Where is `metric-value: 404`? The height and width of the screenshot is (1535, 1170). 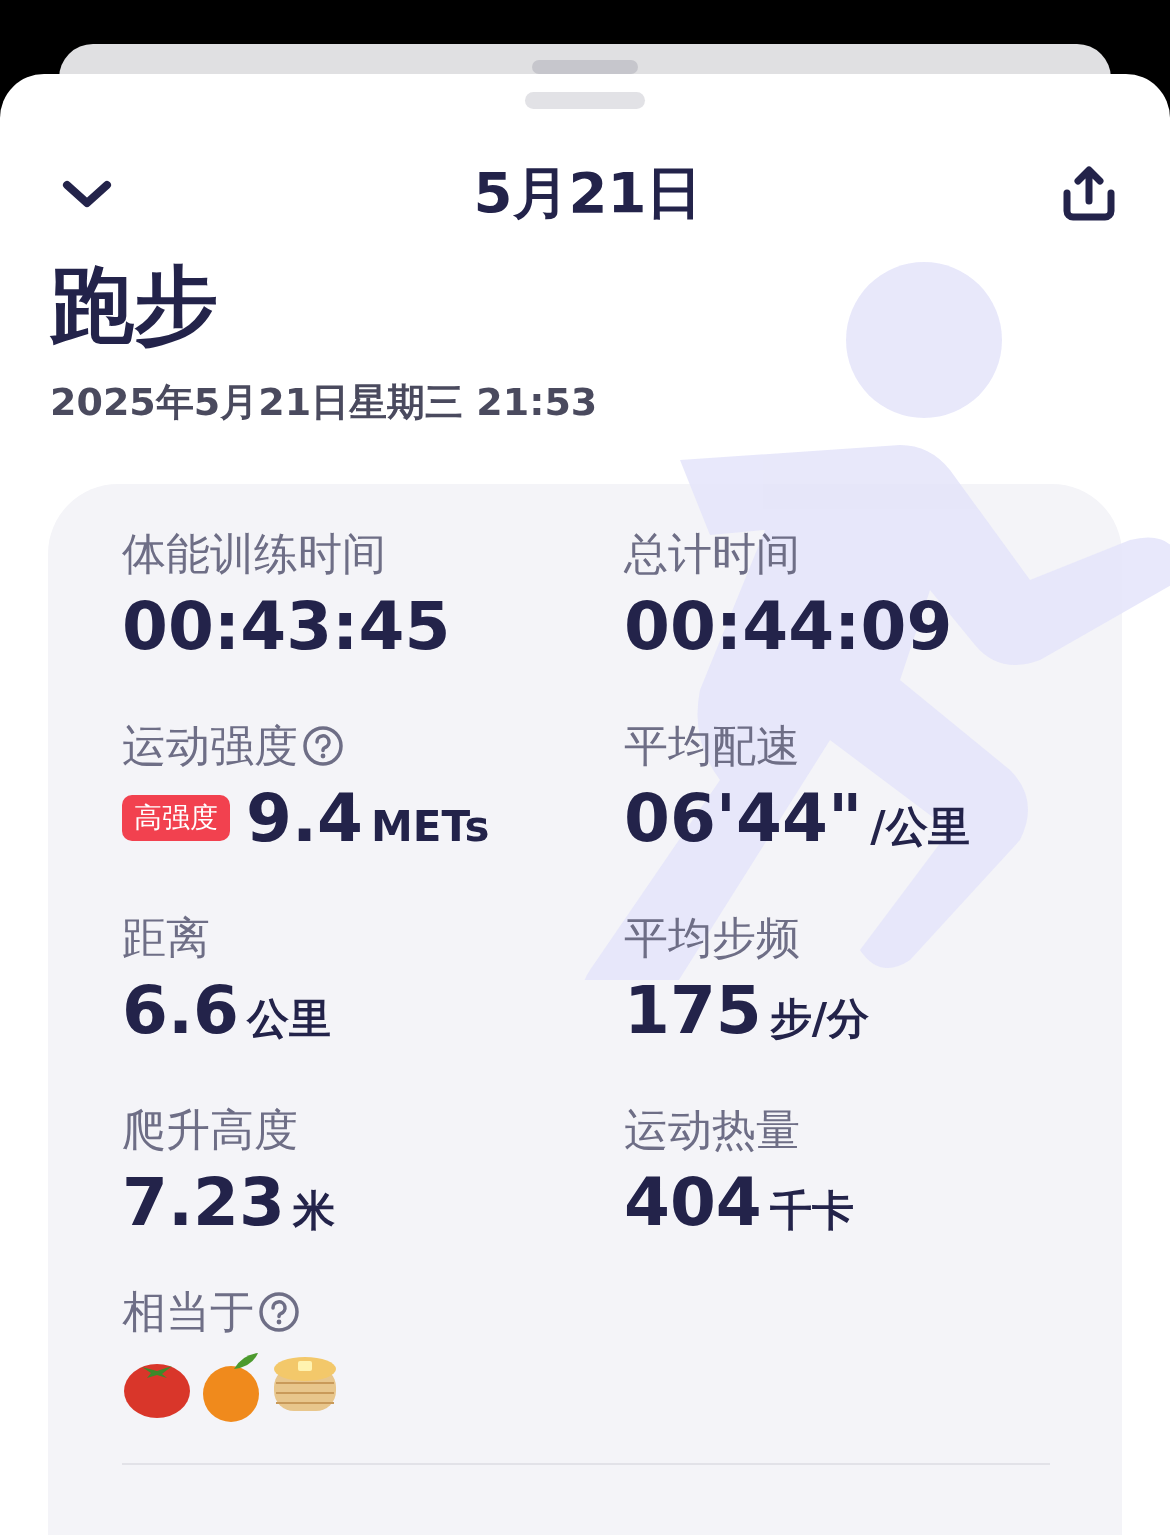
metric-value: 404 is located at coordinates (693, 1202).